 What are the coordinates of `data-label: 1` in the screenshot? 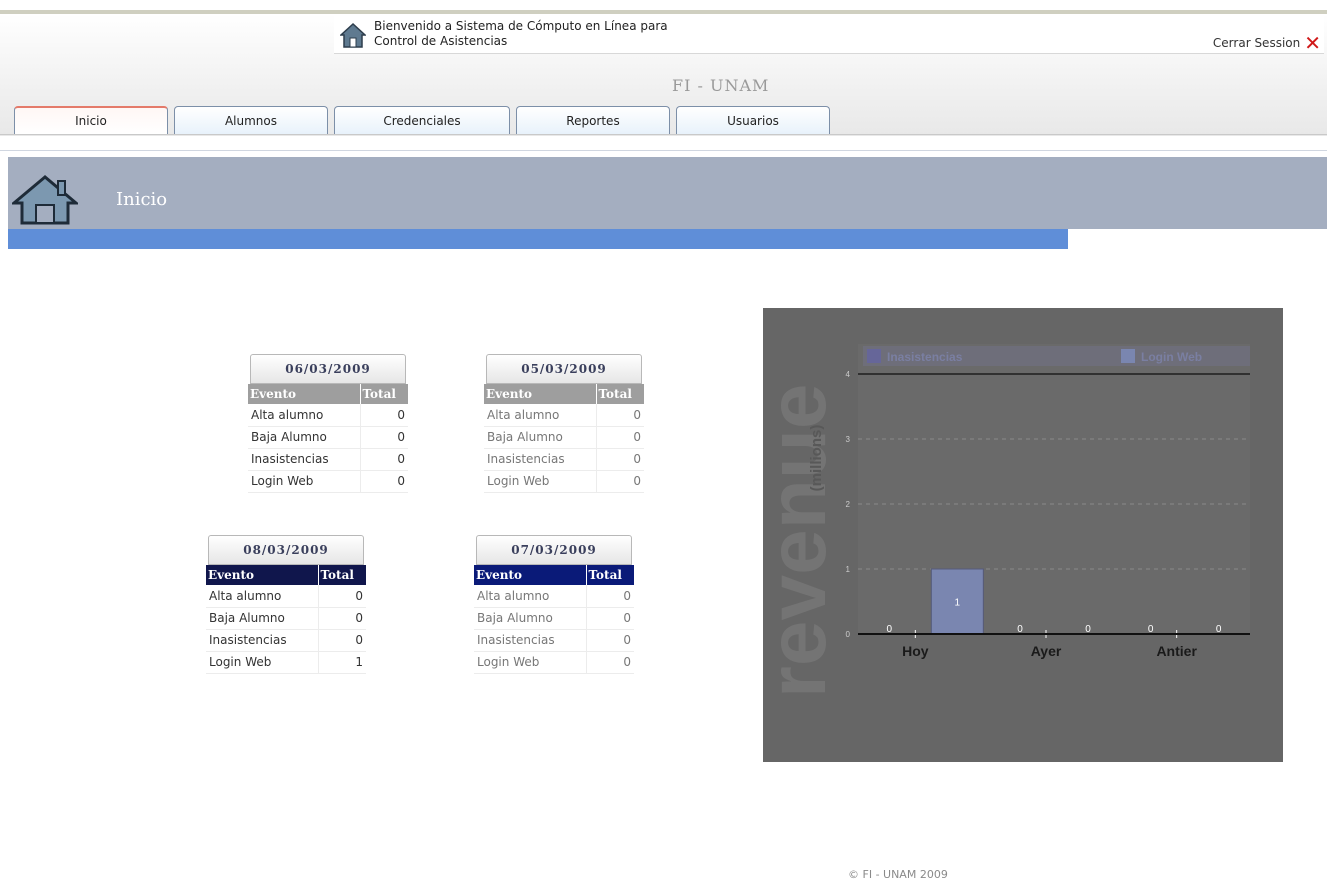 It's located at (958, 603).